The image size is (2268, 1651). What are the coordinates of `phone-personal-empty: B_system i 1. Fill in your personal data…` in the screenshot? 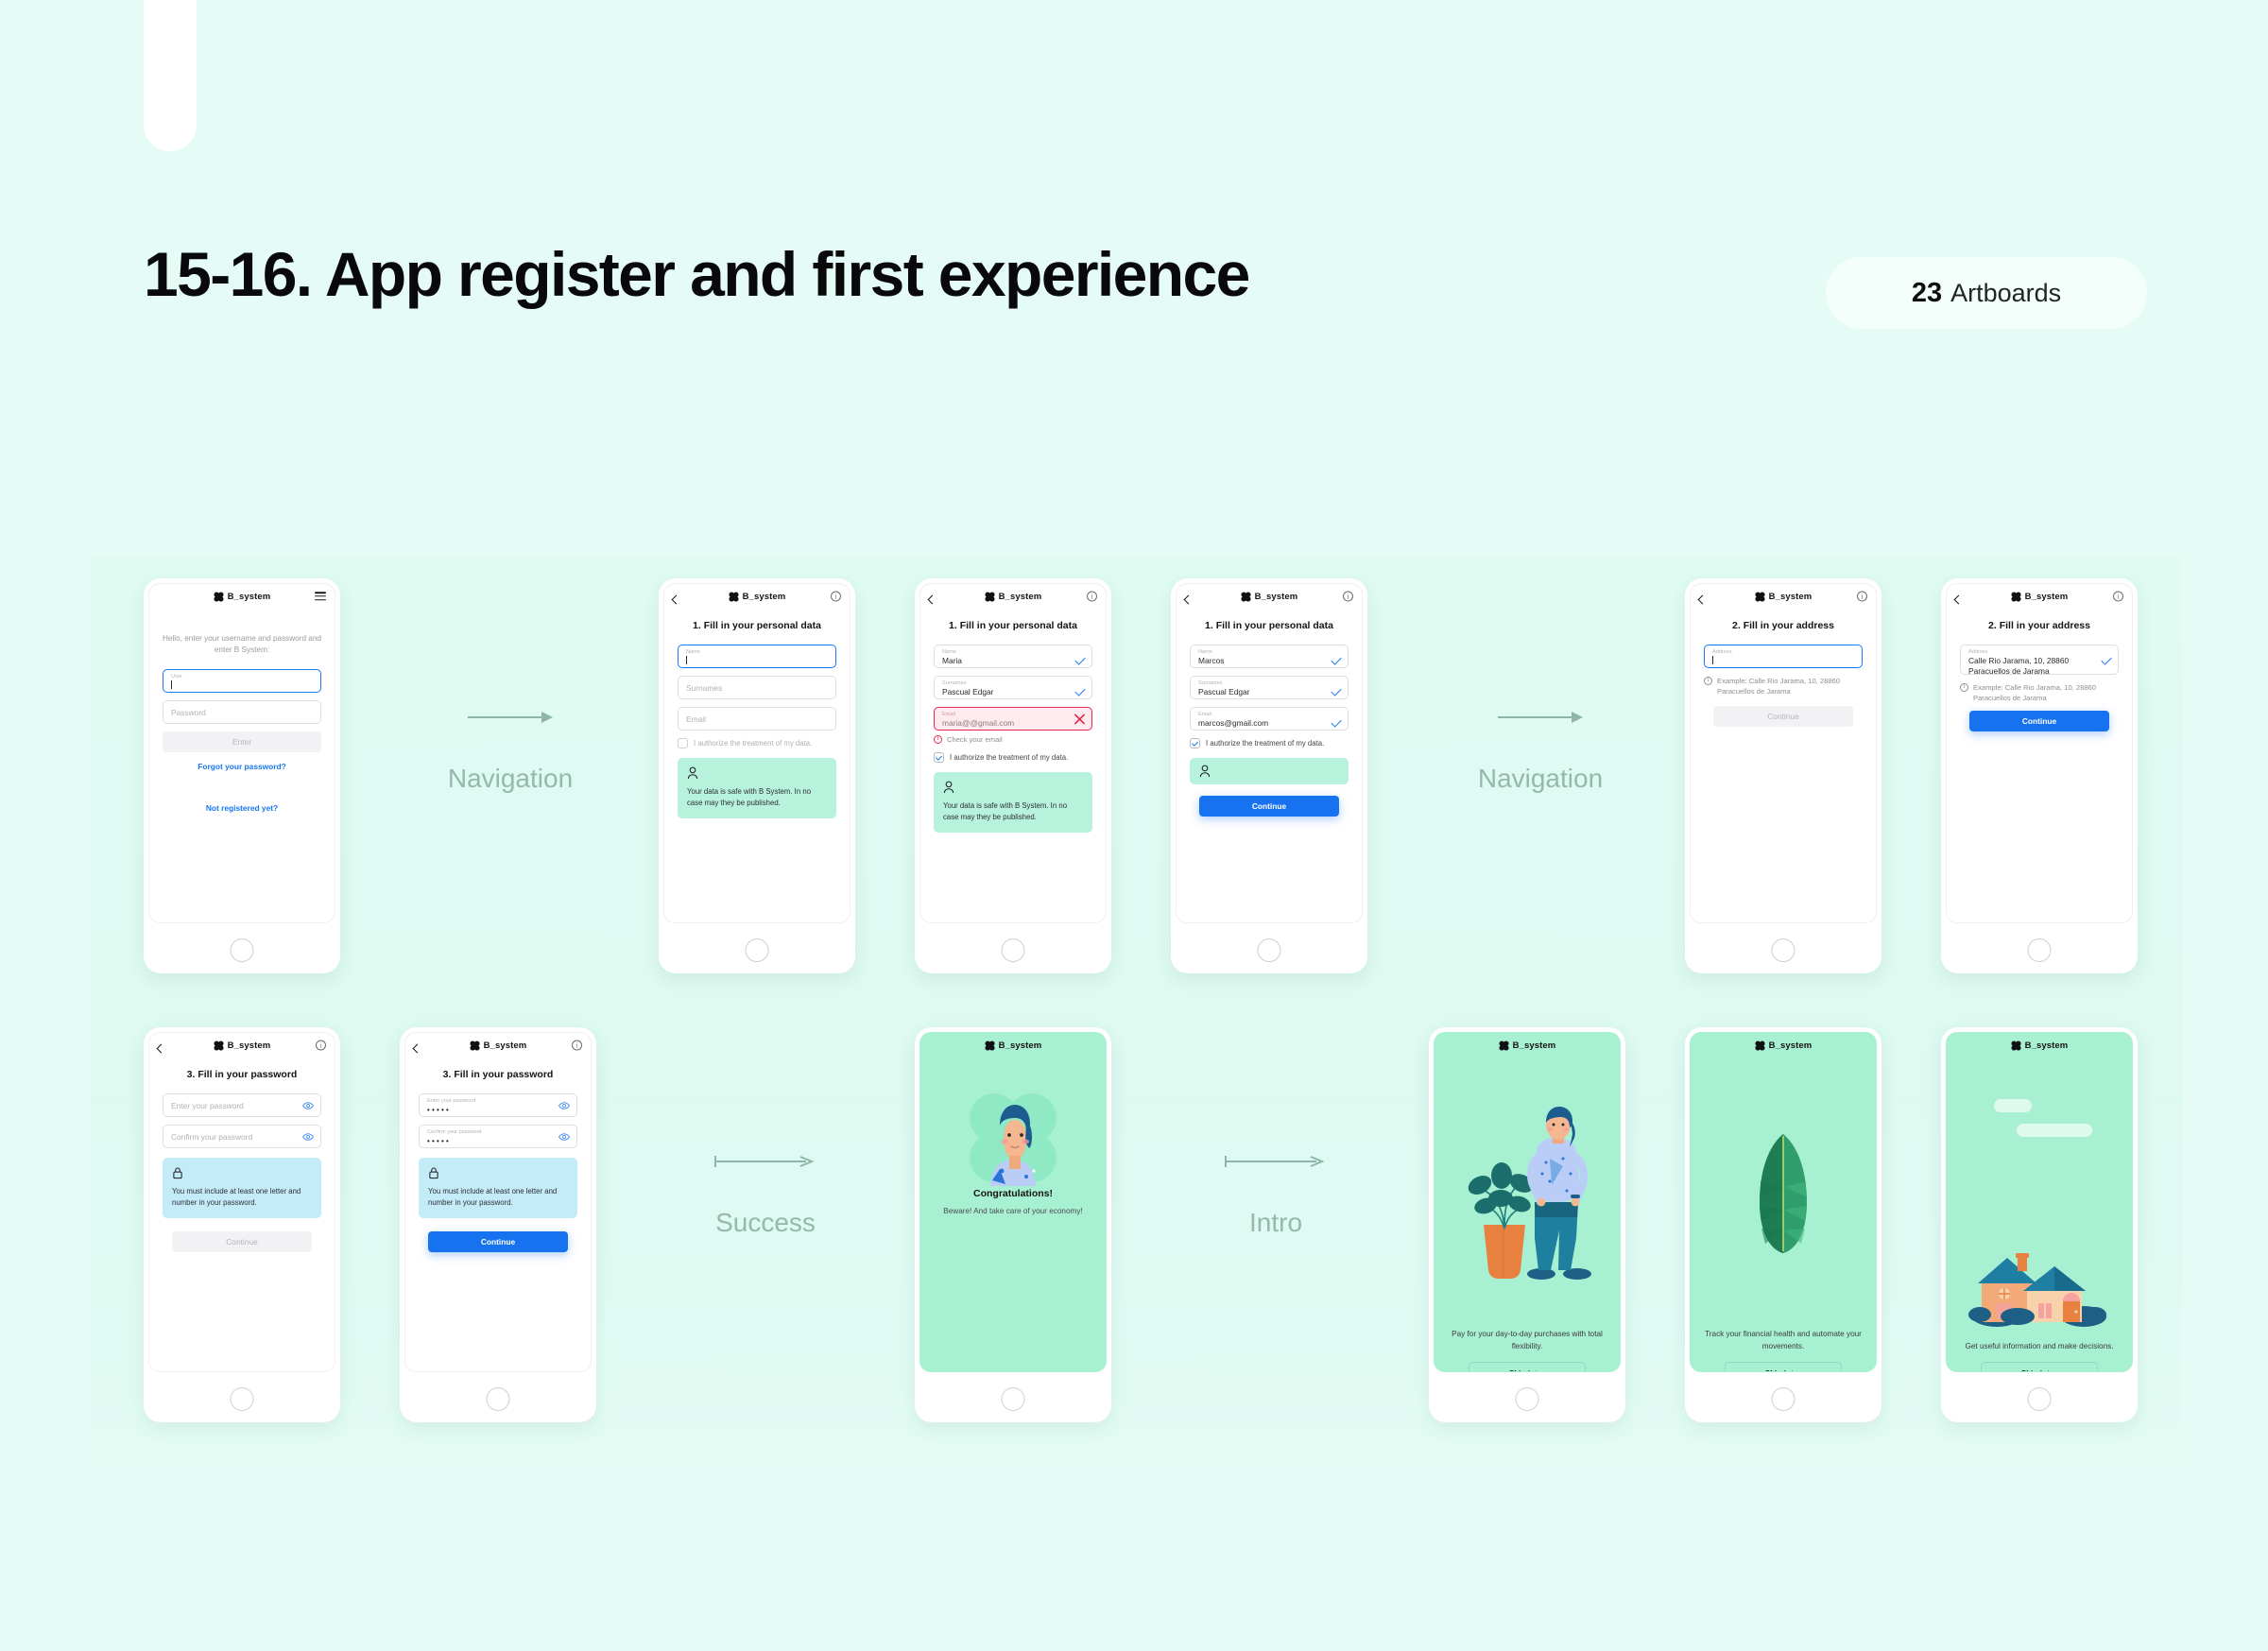 It's located at (757, 775).